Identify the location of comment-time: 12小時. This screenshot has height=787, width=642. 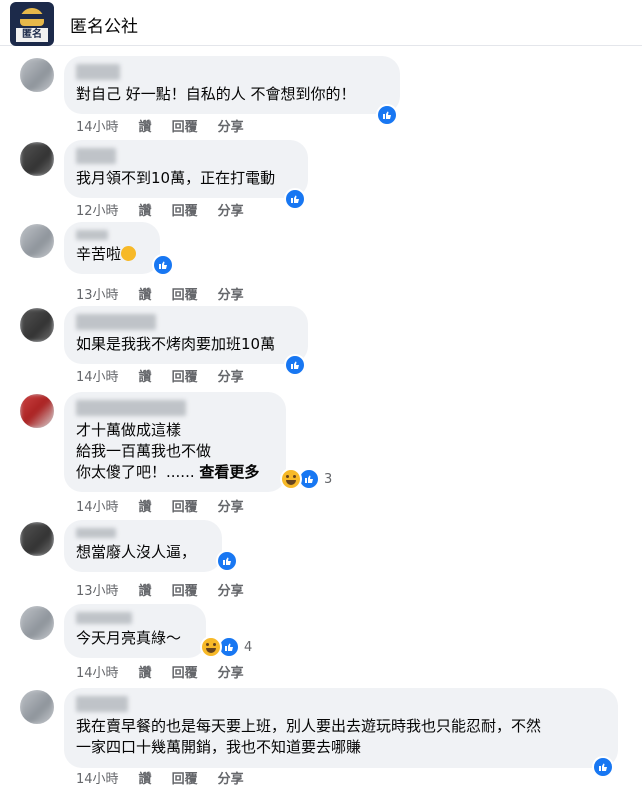
(97, 209).